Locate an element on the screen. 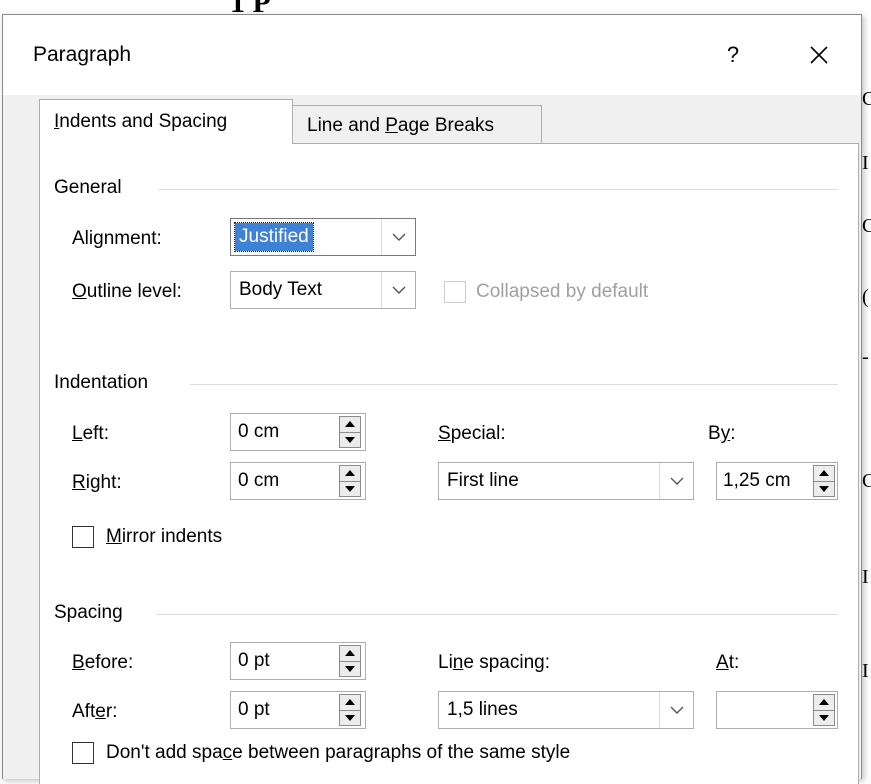 The width and height of the screenshot is (871, 784). collapsed-by-default-checkbox is located at coordinates (455, 292).